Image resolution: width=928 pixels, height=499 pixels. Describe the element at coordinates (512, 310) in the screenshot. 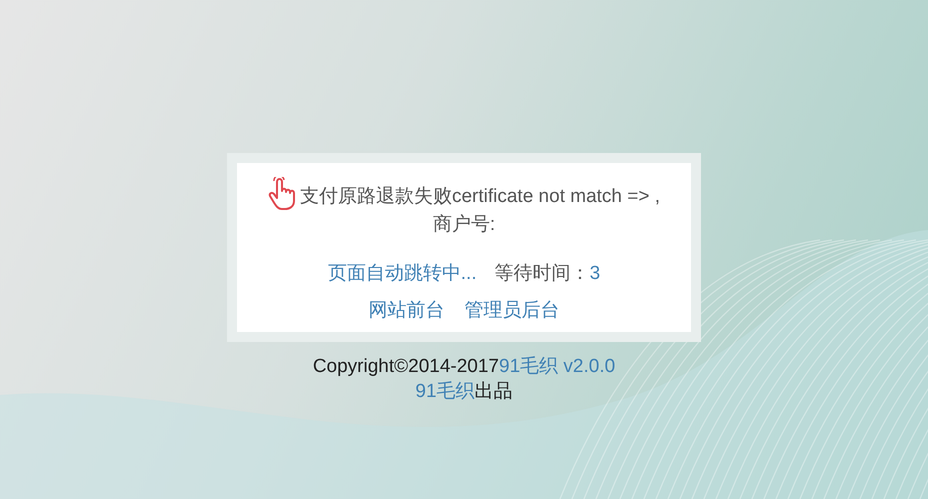

I see `nav-link: 管理员后台` at that location.